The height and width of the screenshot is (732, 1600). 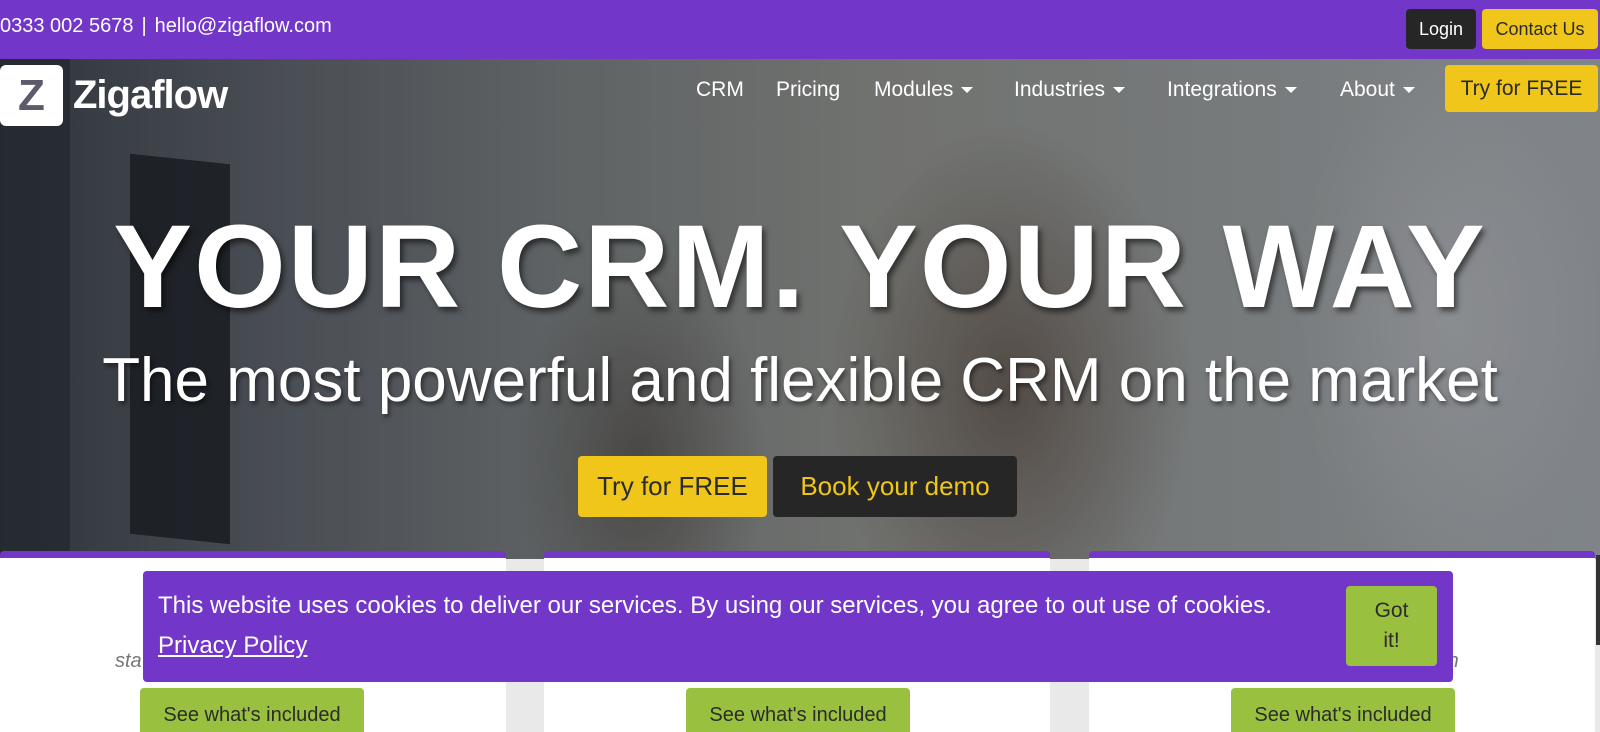 I want to click on nav-item-modules: Modules, so click(x=924, y=90).